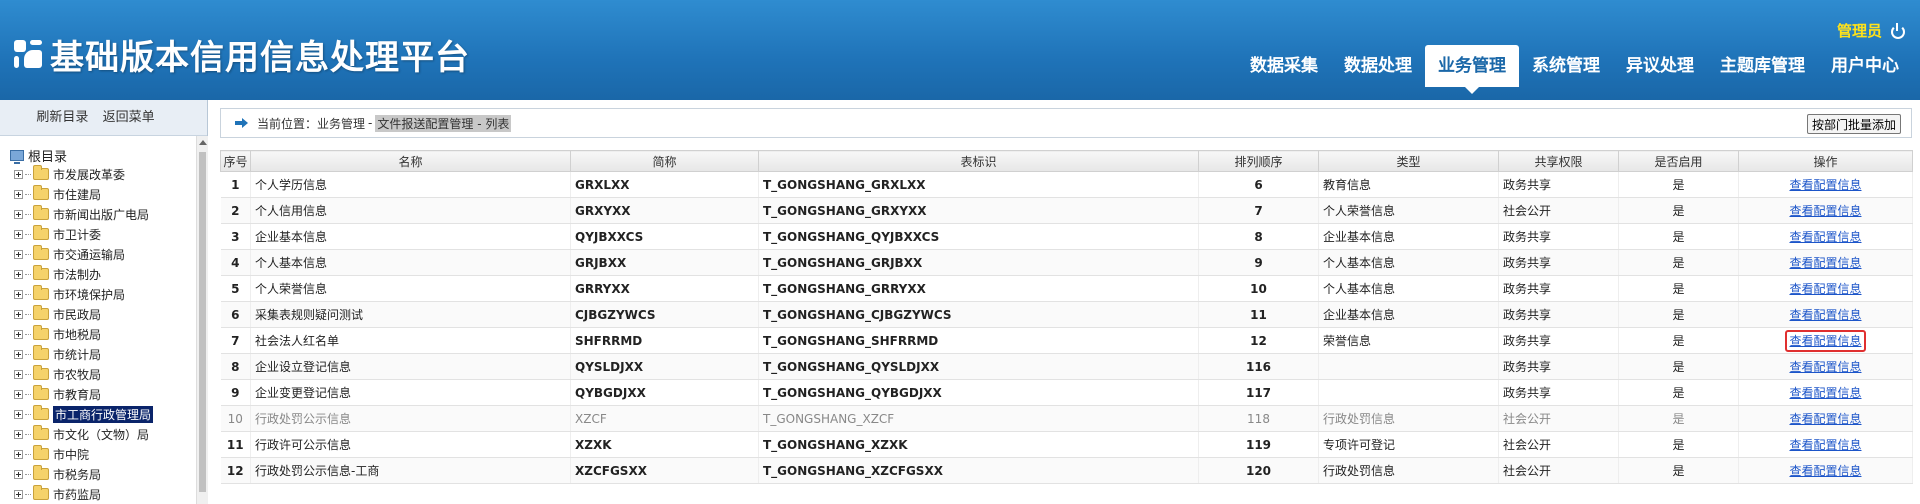 Image resolution: width=1920 pixels, height=504 pixels. I want to click on cell-name: 企业变更登记信息, so click(410, 392).